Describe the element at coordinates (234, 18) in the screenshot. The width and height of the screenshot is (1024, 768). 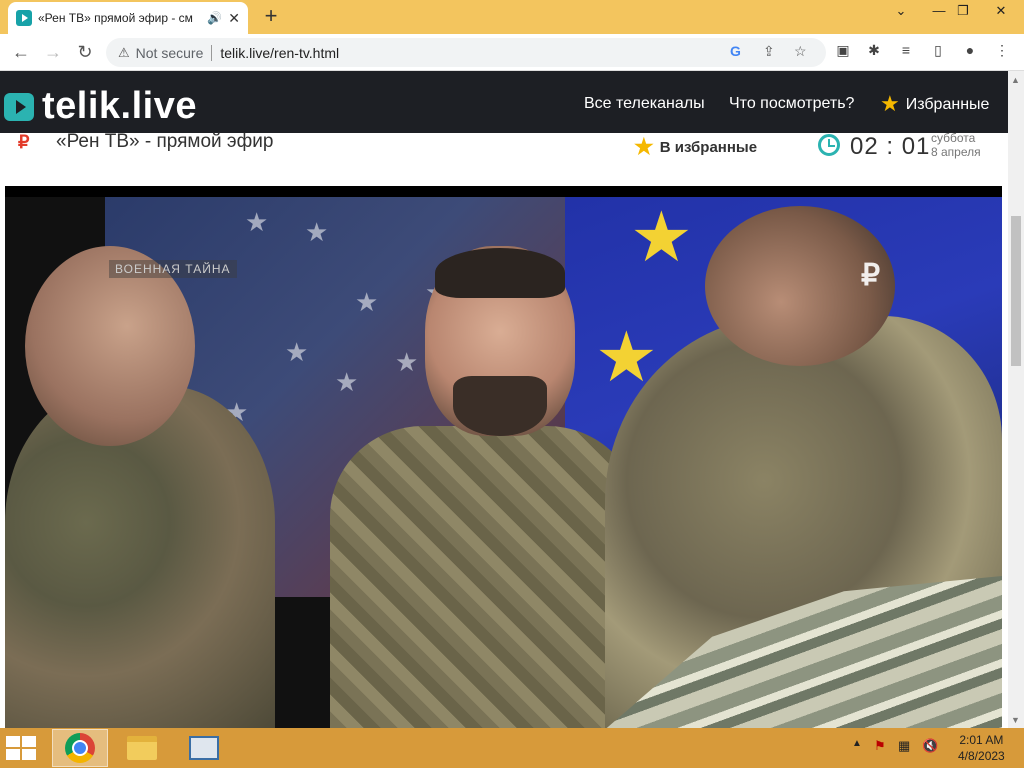
I see `close-tab-icon: ✕` at that location.